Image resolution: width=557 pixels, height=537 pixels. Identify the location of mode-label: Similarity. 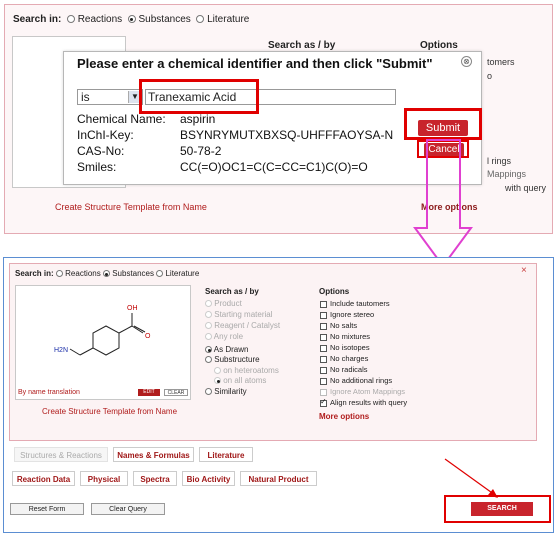
(230, 391).